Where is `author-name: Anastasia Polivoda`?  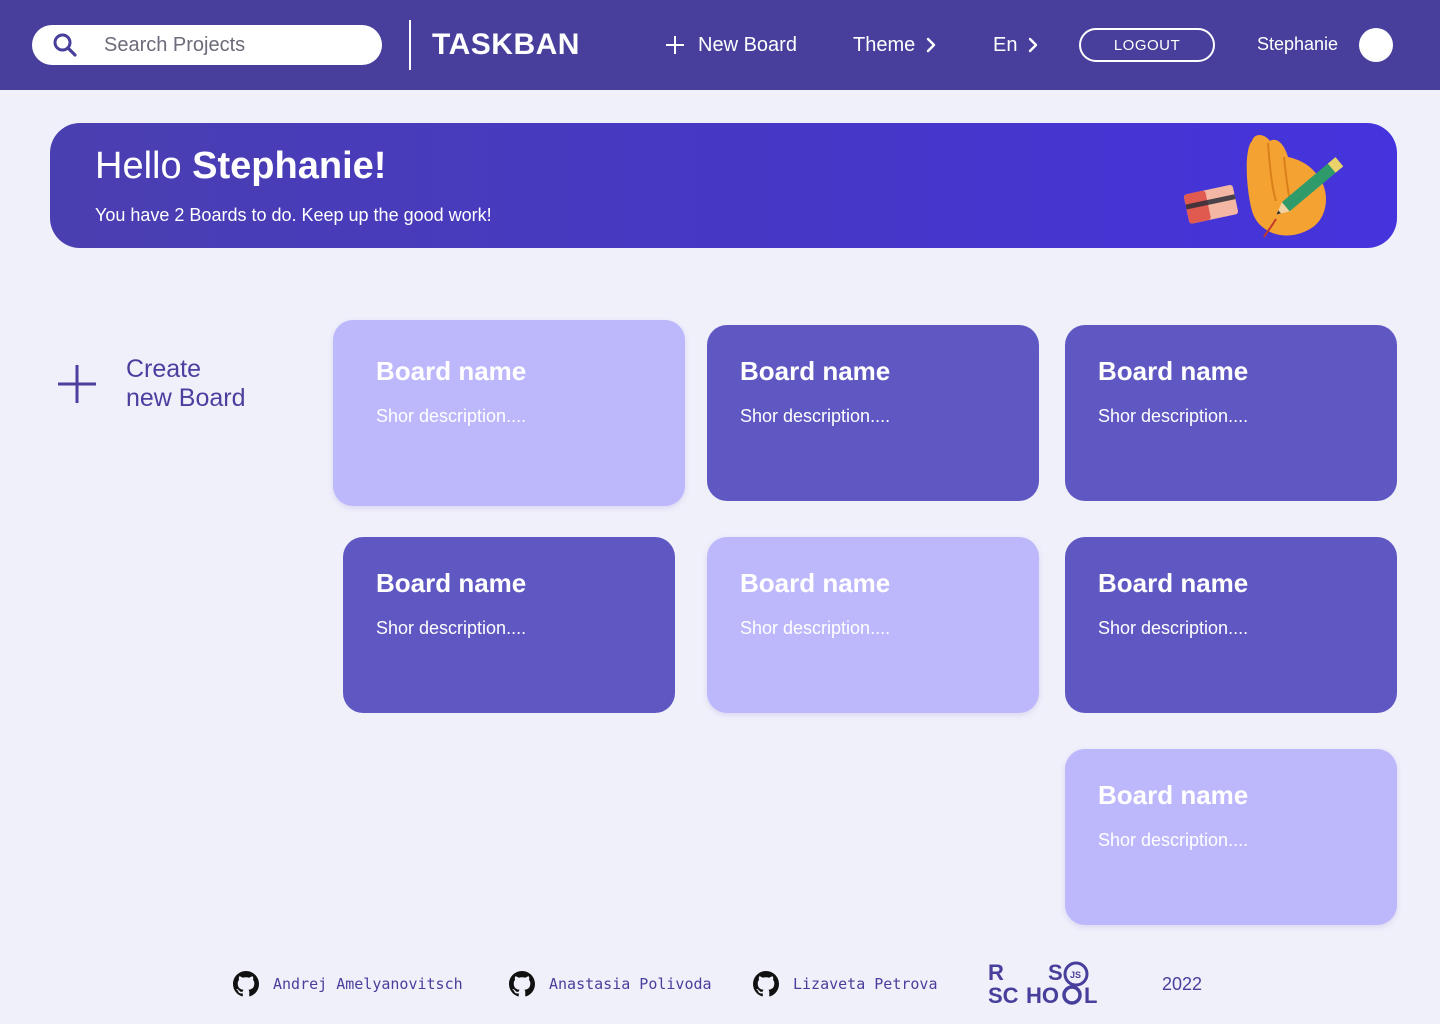 author-name: Anastasia Polivoda is located at coordinates (630, 984).